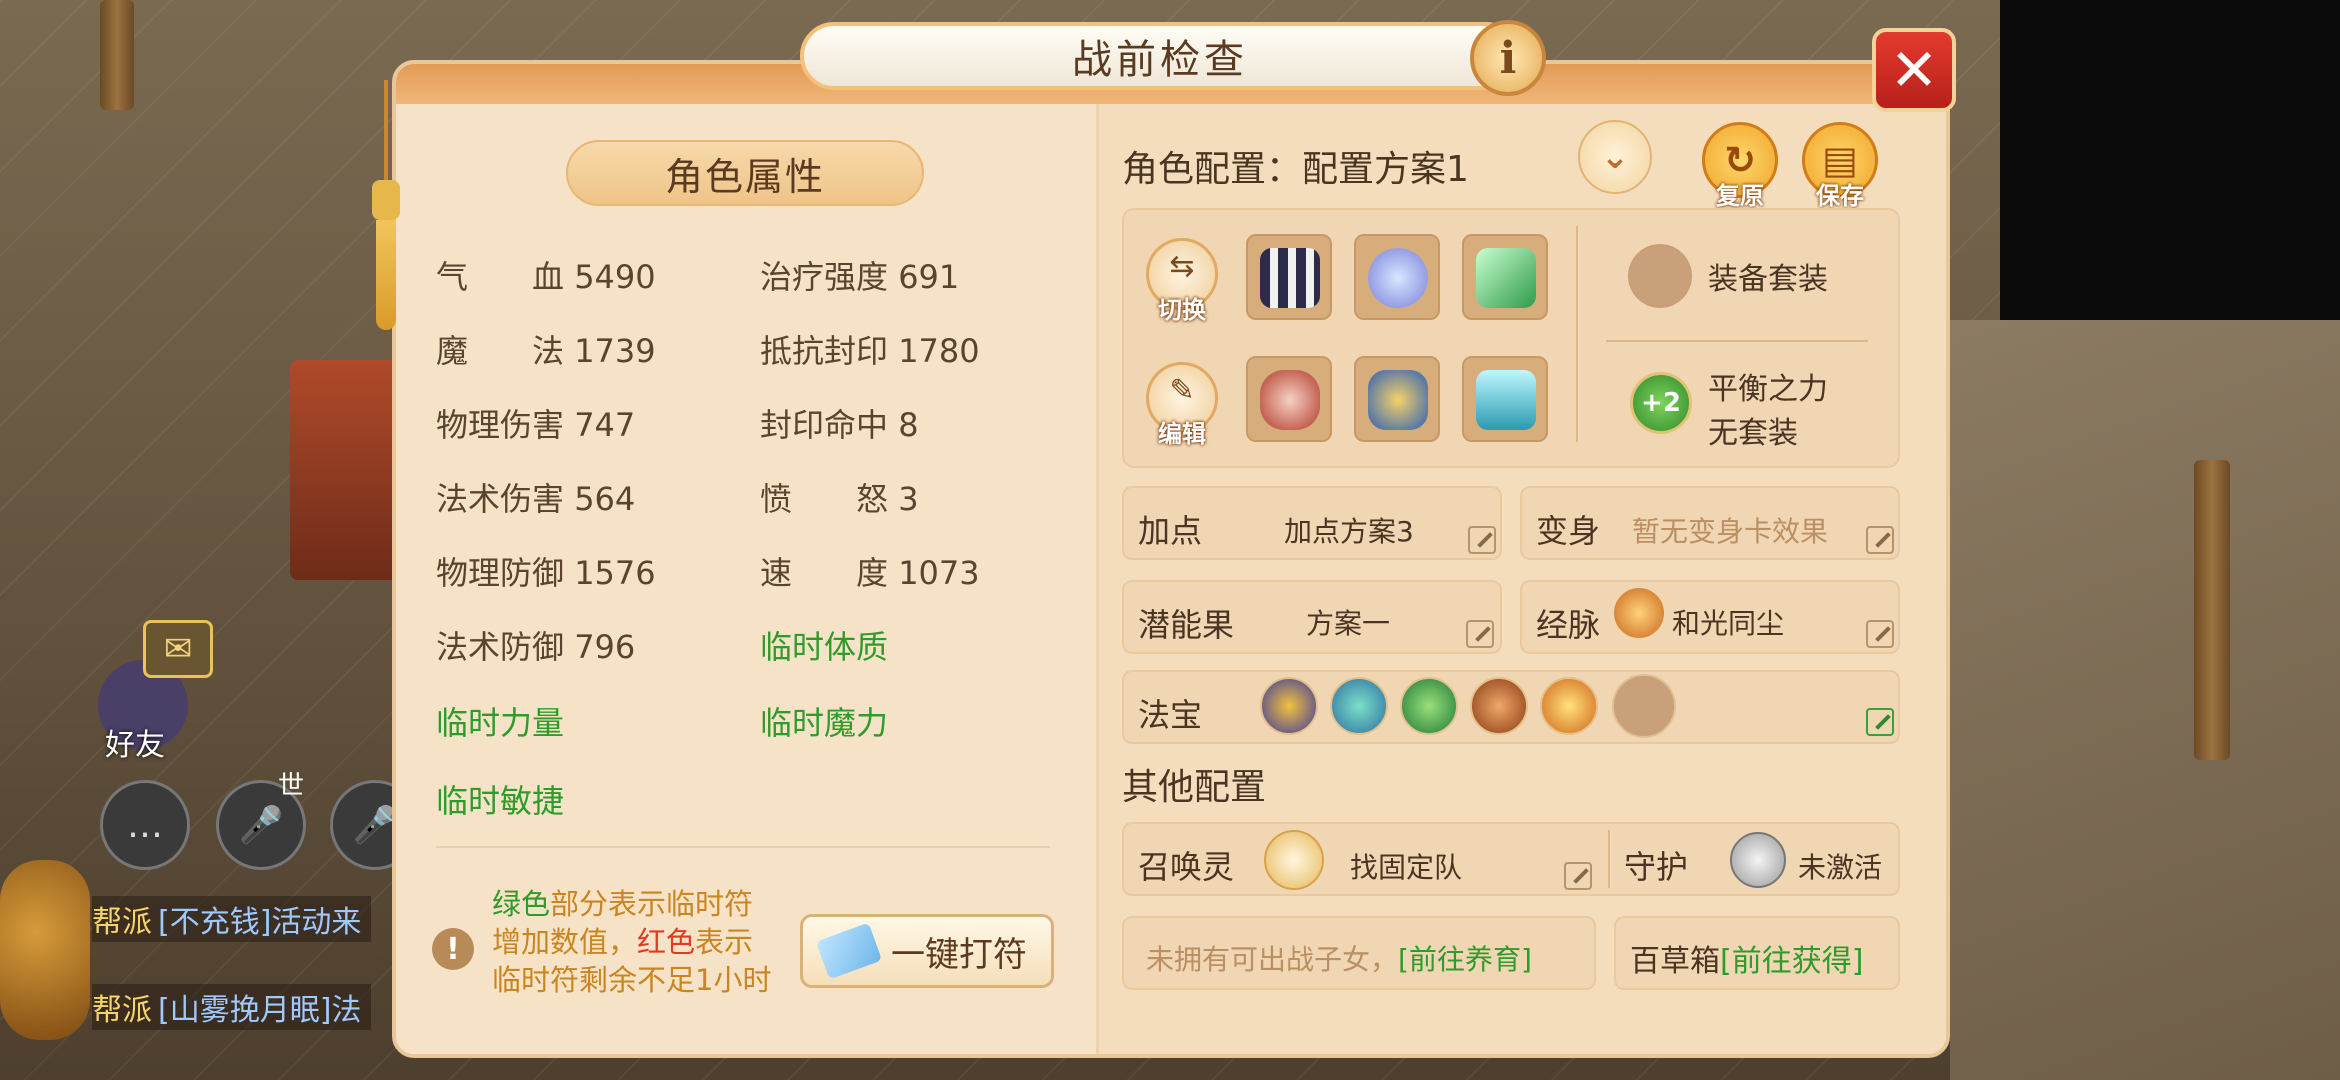 The width and height of the screenshot is (2340, 1080). I want to click on children-text: 未拥有可出战子女，[前往养育], so click(1339, 959).